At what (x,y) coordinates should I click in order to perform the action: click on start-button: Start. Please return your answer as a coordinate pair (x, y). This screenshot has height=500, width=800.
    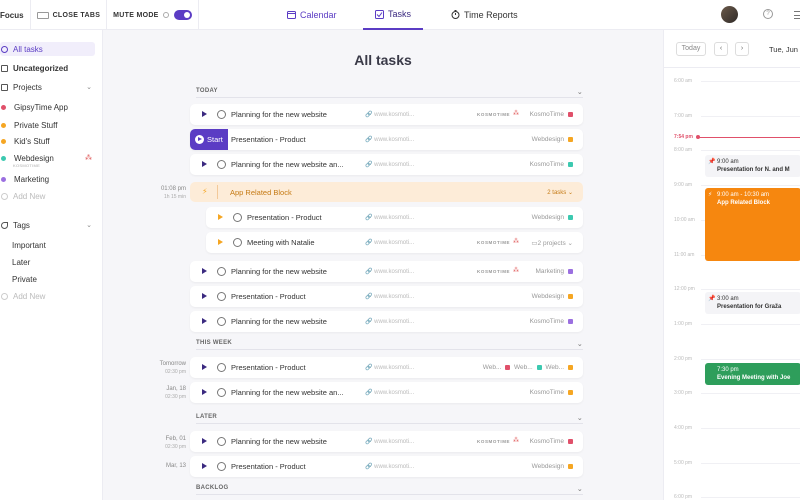
    Looking at the image, I should click on (209, 139).